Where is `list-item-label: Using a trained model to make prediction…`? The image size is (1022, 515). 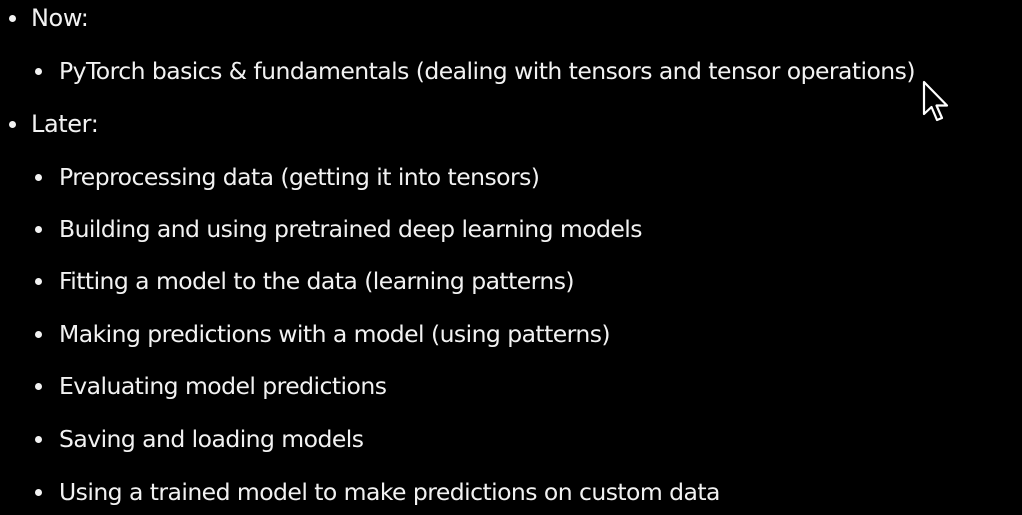 list-item-label: Using a trained model to make prediction… is located at coordinates (389, 492).